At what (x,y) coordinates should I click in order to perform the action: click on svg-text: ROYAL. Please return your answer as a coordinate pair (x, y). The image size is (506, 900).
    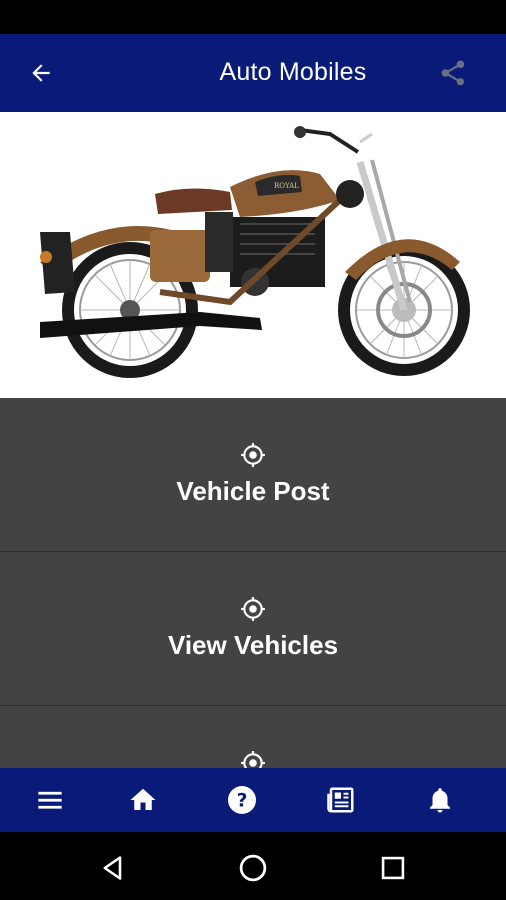
    Looking at the image, I should click on (286, 186).